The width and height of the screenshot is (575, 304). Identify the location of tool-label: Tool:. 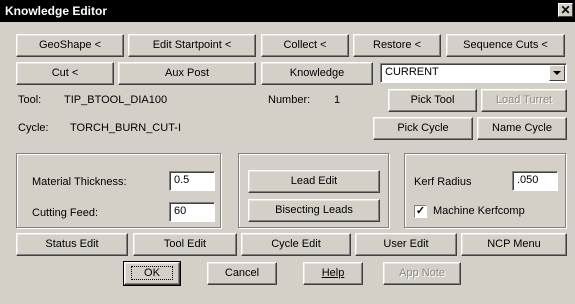
(30, 100).